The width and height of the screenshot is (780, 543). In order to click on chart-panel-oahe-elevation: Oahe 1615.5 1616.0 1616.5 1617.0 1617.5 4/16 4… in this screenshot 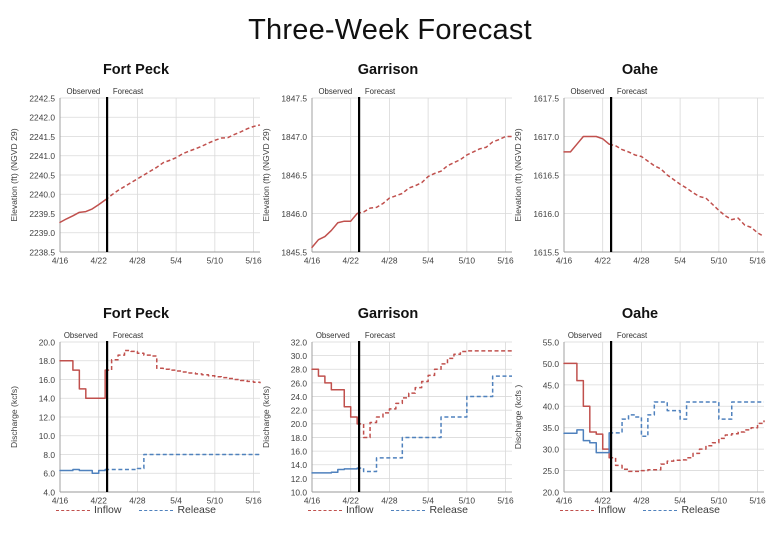, I will do `click(640, 173)`.